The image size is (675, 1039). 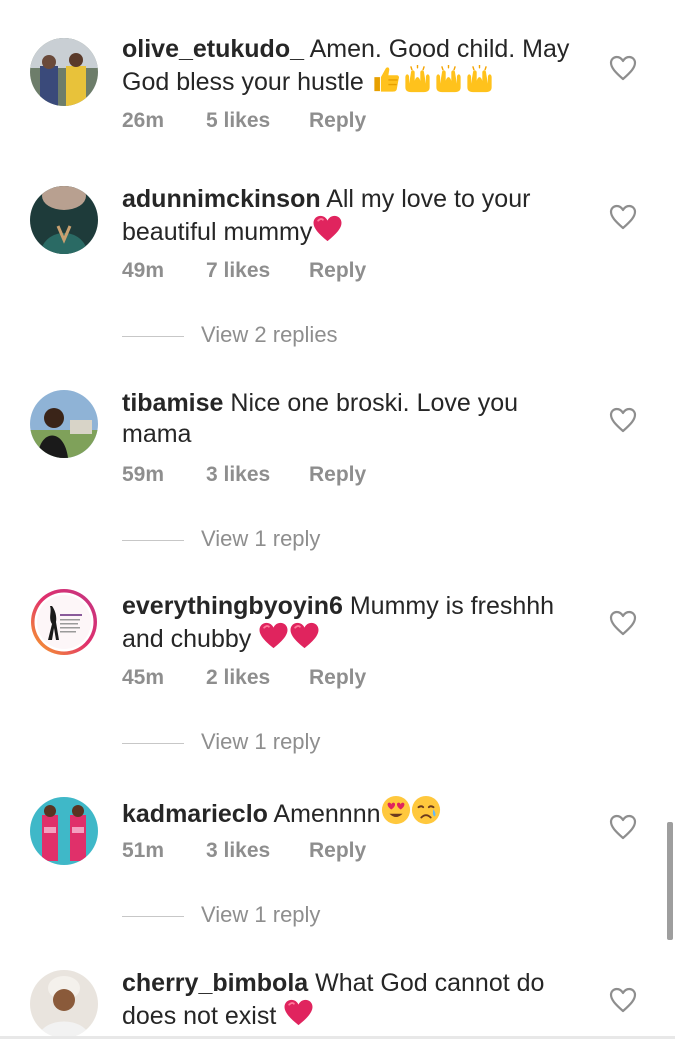 I want to click on comment-likes: 5 likes, so click(x=257, y=121).